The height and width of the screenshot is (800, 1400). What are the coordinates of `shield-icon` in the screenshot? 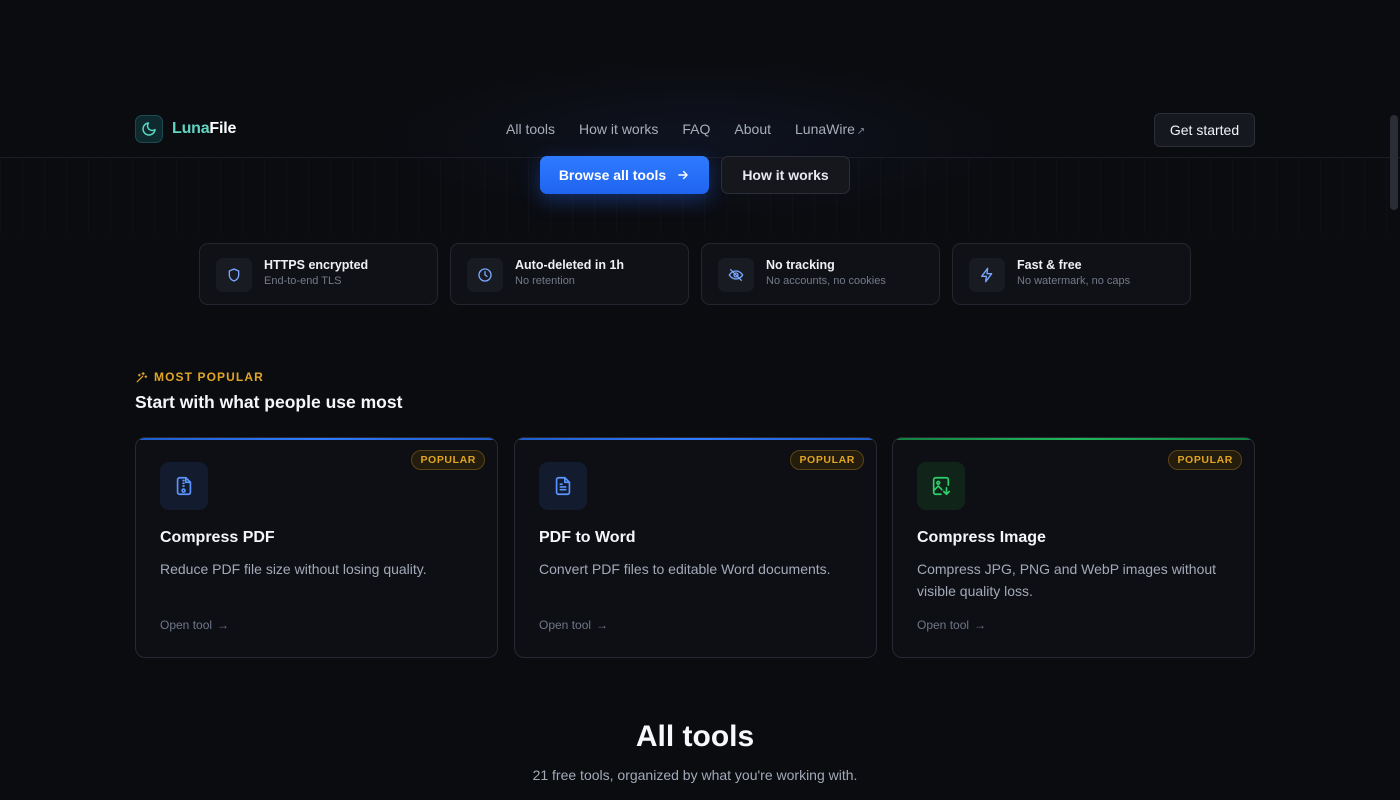 It's located at (234, 275).